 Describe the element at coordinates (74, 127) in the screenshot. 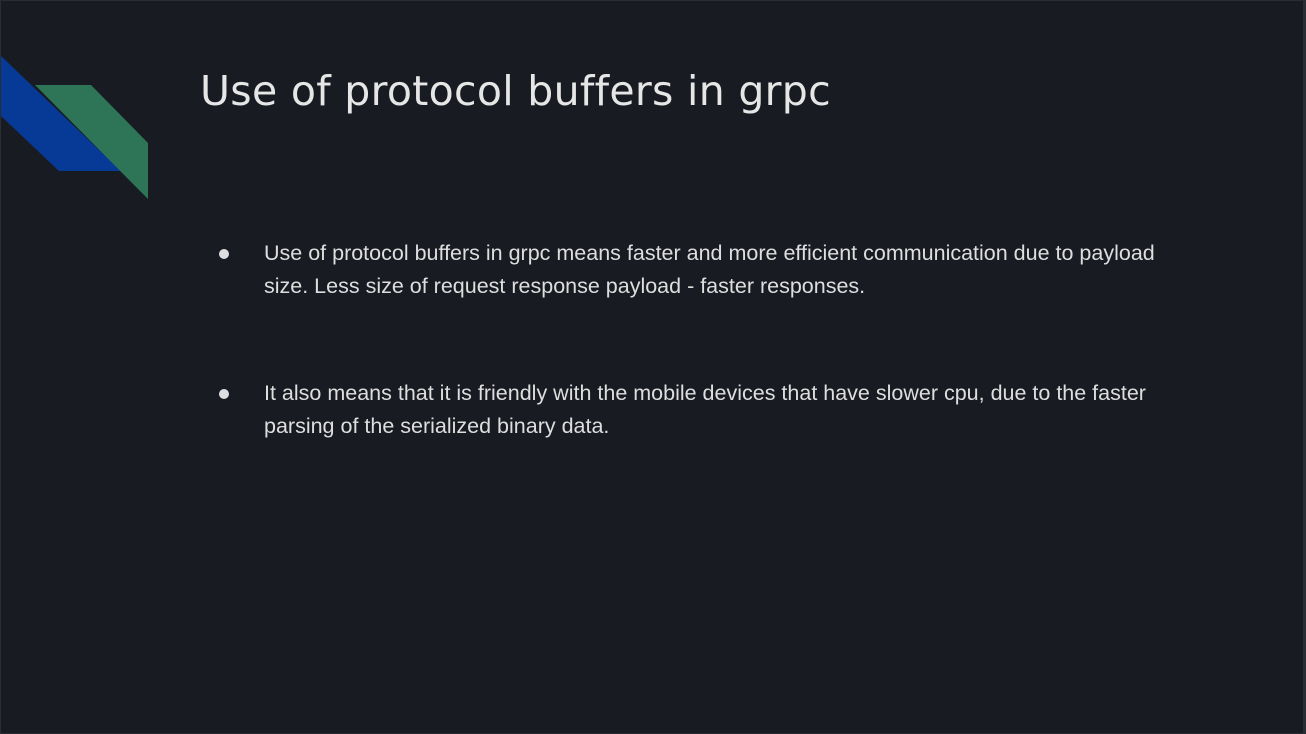

I see `corner-decoration` at that location.